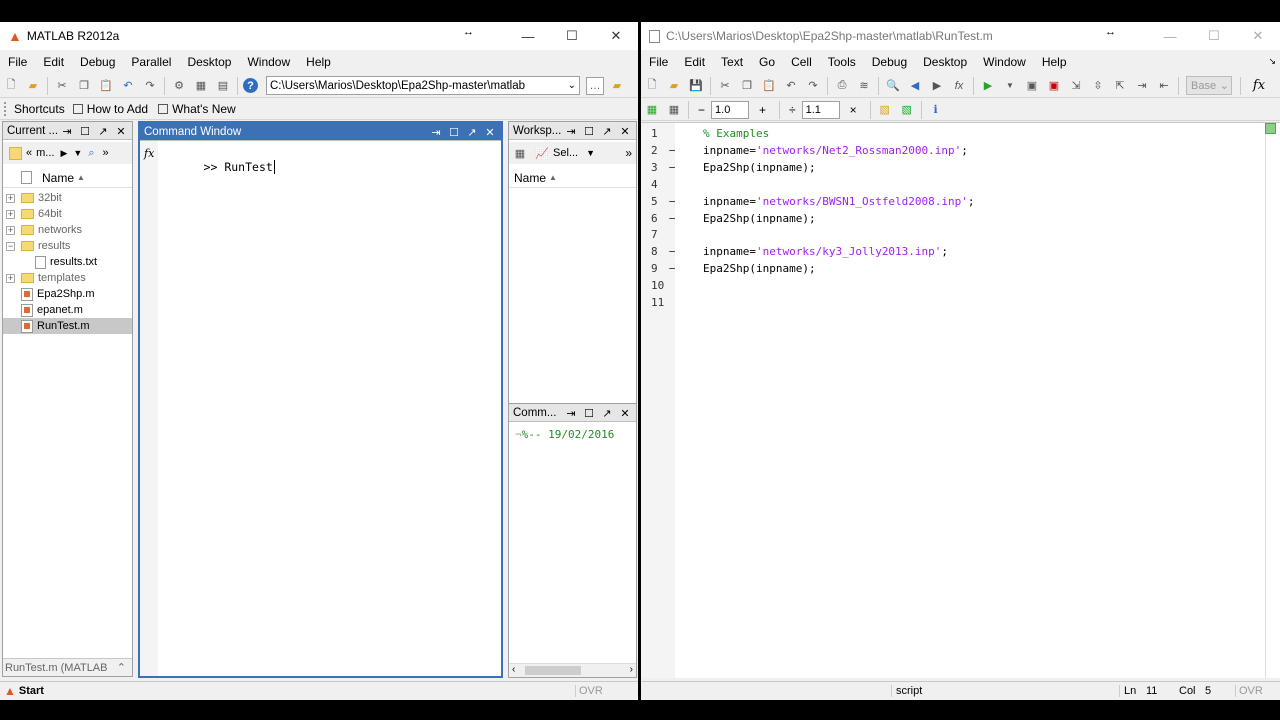 The width and height of the screenshot is (1280, 720). What do you see at coordinates (842, 62) in the screenshot?
I see `menu-tools: Tools` at bounding box center [842, 62].